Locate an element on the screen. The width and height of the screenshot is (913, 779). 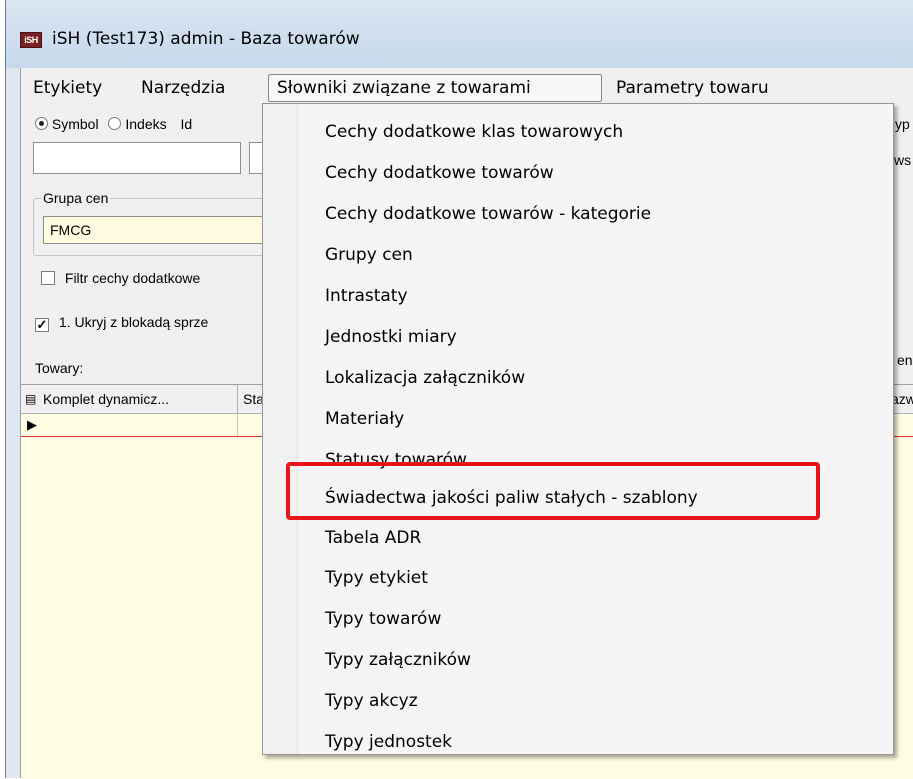
ukryj-row: ✓ 1. Ukryj z blokadą sprze is located at coordinates (121, 323).